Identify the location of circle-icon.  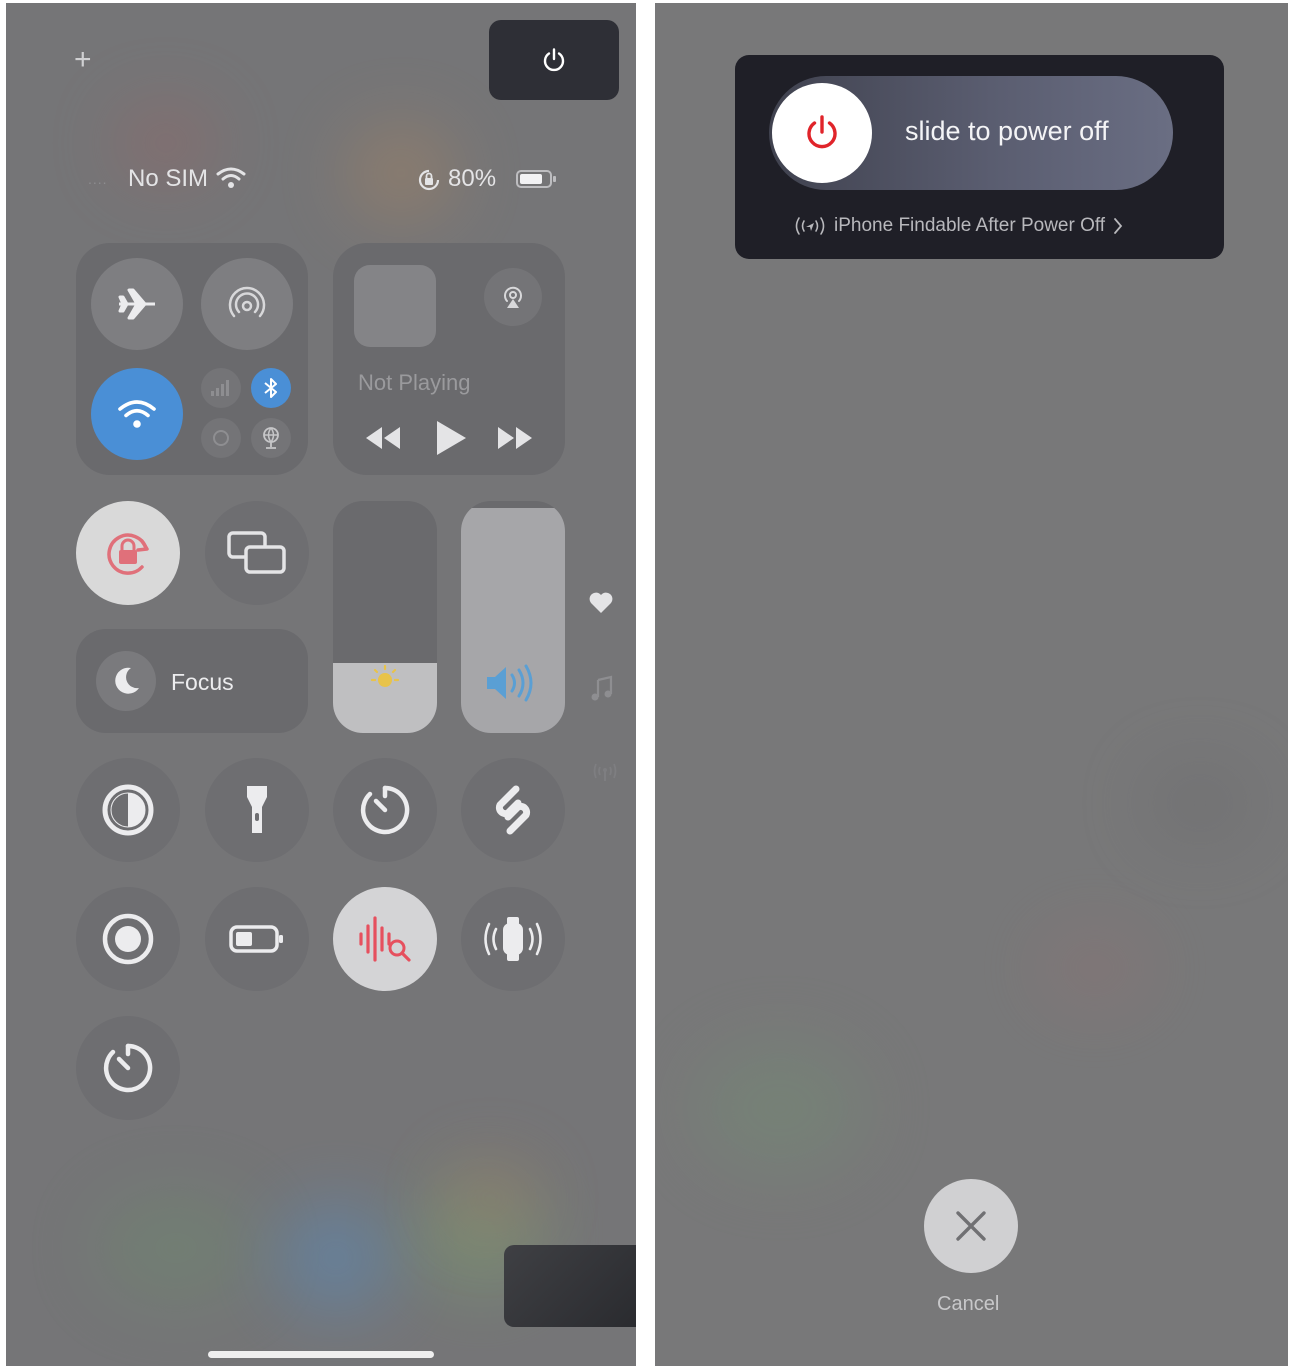
(221, 438).